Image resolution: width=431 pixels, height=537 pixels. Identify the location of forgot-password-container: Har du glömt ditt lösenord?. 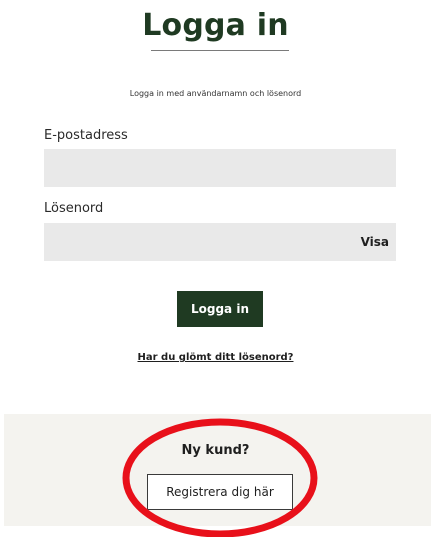
(215, 357).